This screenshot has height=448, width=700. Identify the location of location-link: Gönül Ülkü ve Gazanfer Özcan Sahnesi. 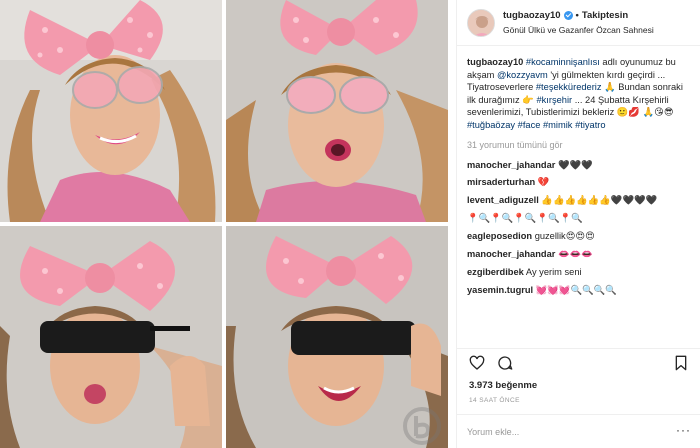
(578, 30).